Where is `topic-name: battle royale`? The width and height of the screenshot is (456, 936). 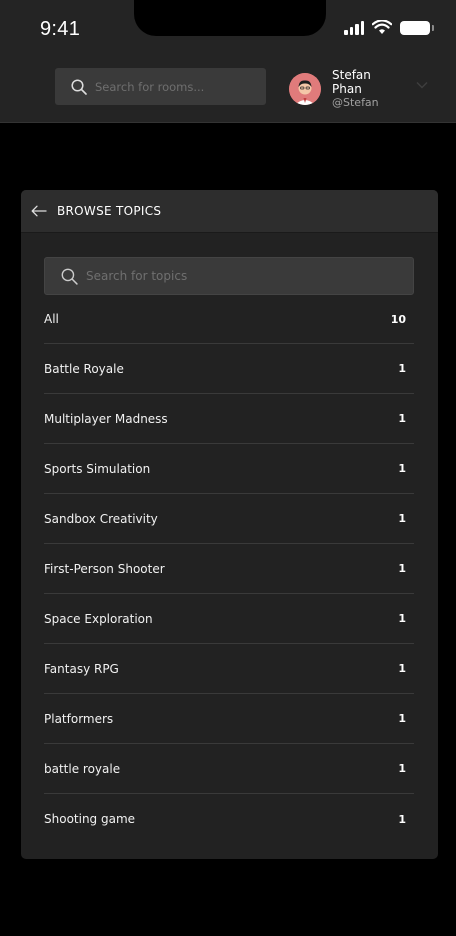 topic-name: battle royale is located at coordinates (82, 768).